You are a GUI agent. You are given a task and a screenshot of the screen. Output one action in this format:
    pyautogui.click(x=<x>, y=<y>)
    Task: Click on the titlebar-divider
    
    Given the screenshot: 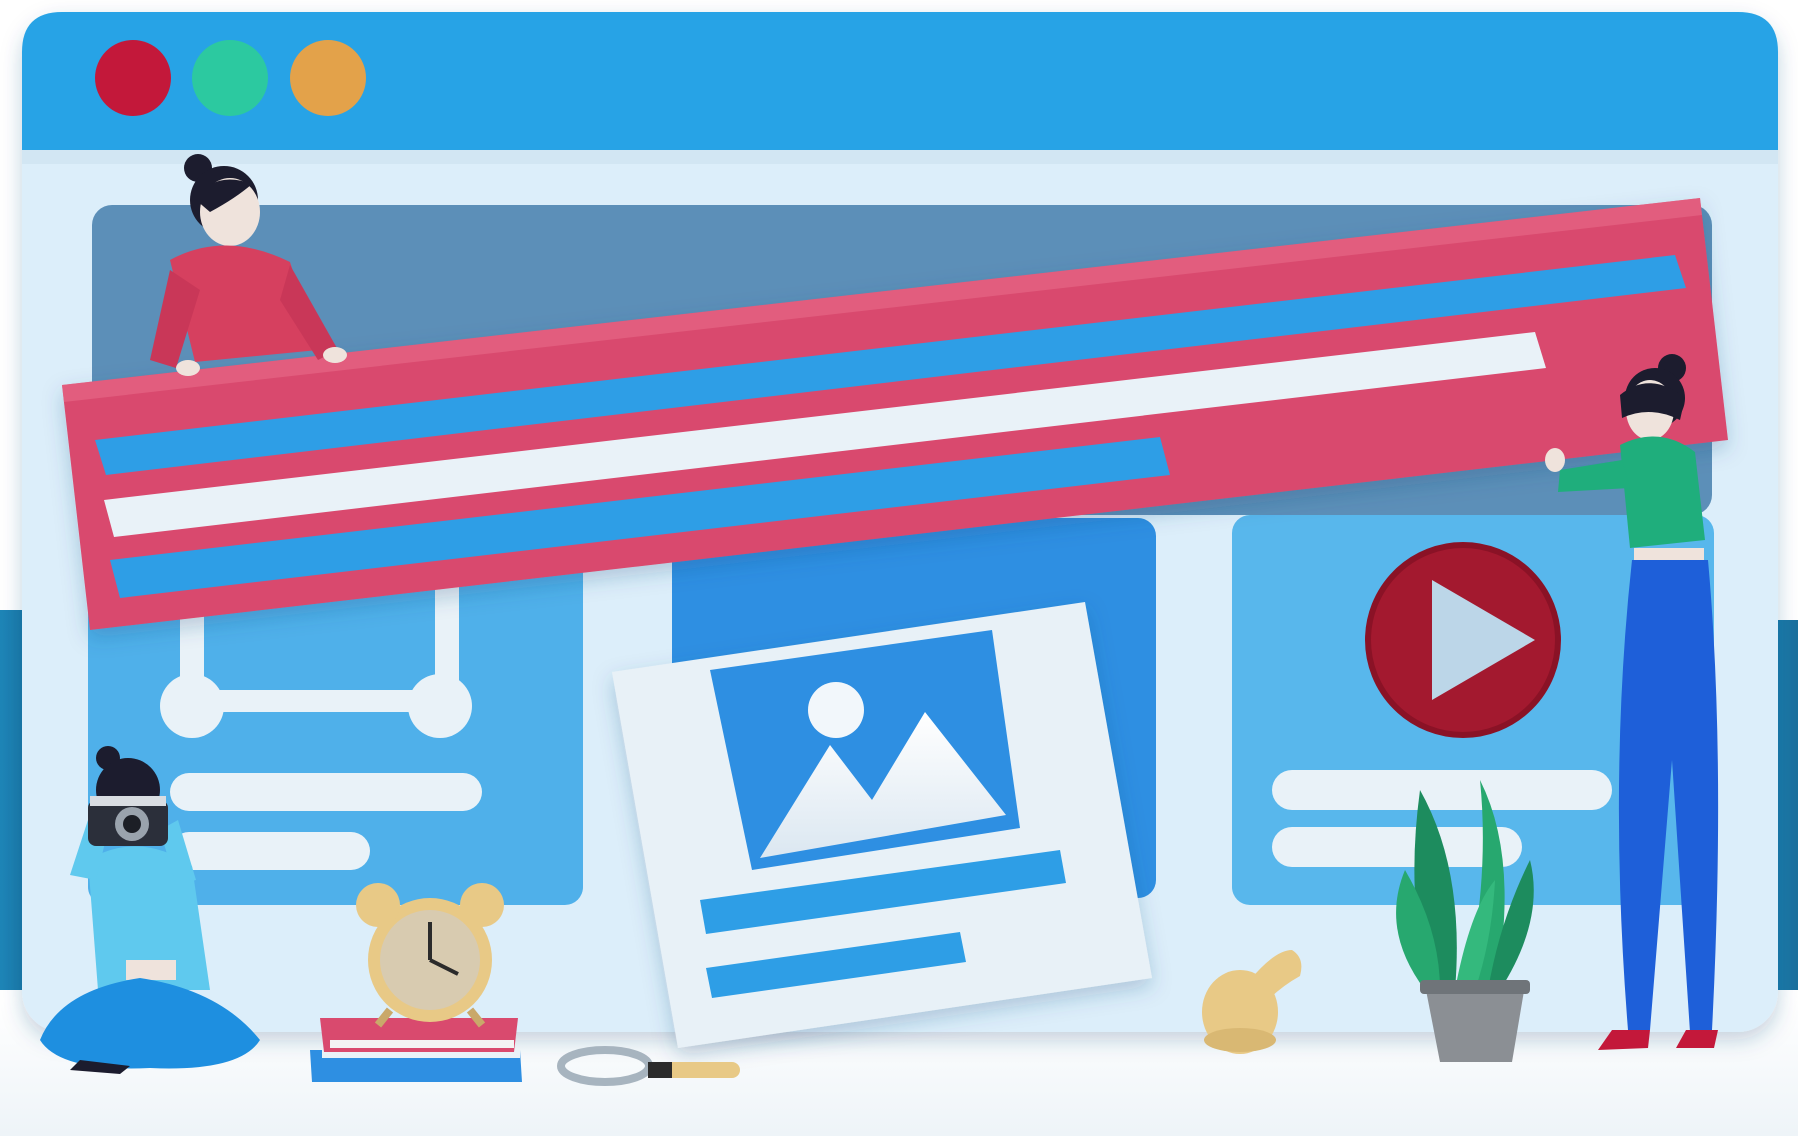 What is the action you would take?
    pyautogui.click(x=900, y=157)
    